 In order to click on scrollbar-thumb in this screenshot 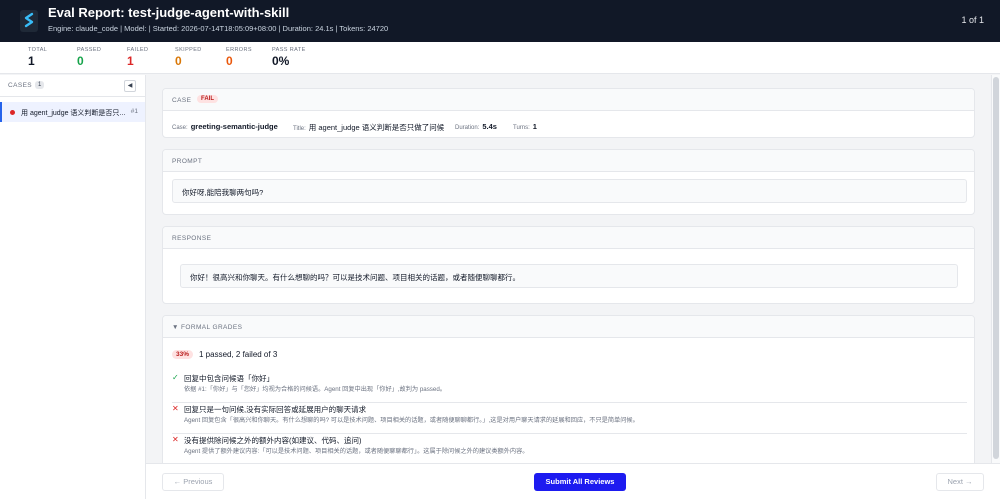, I will do `click(996, 268)`.